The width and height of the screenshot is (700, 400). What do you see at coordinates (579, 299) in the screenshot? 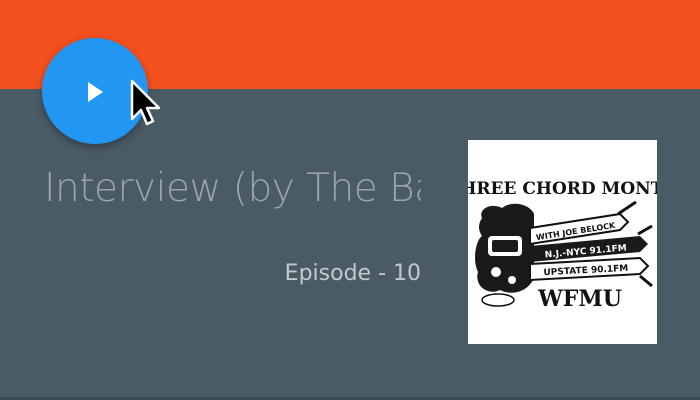
I see `station-text: WFMU` at bounding box center [579, 299].